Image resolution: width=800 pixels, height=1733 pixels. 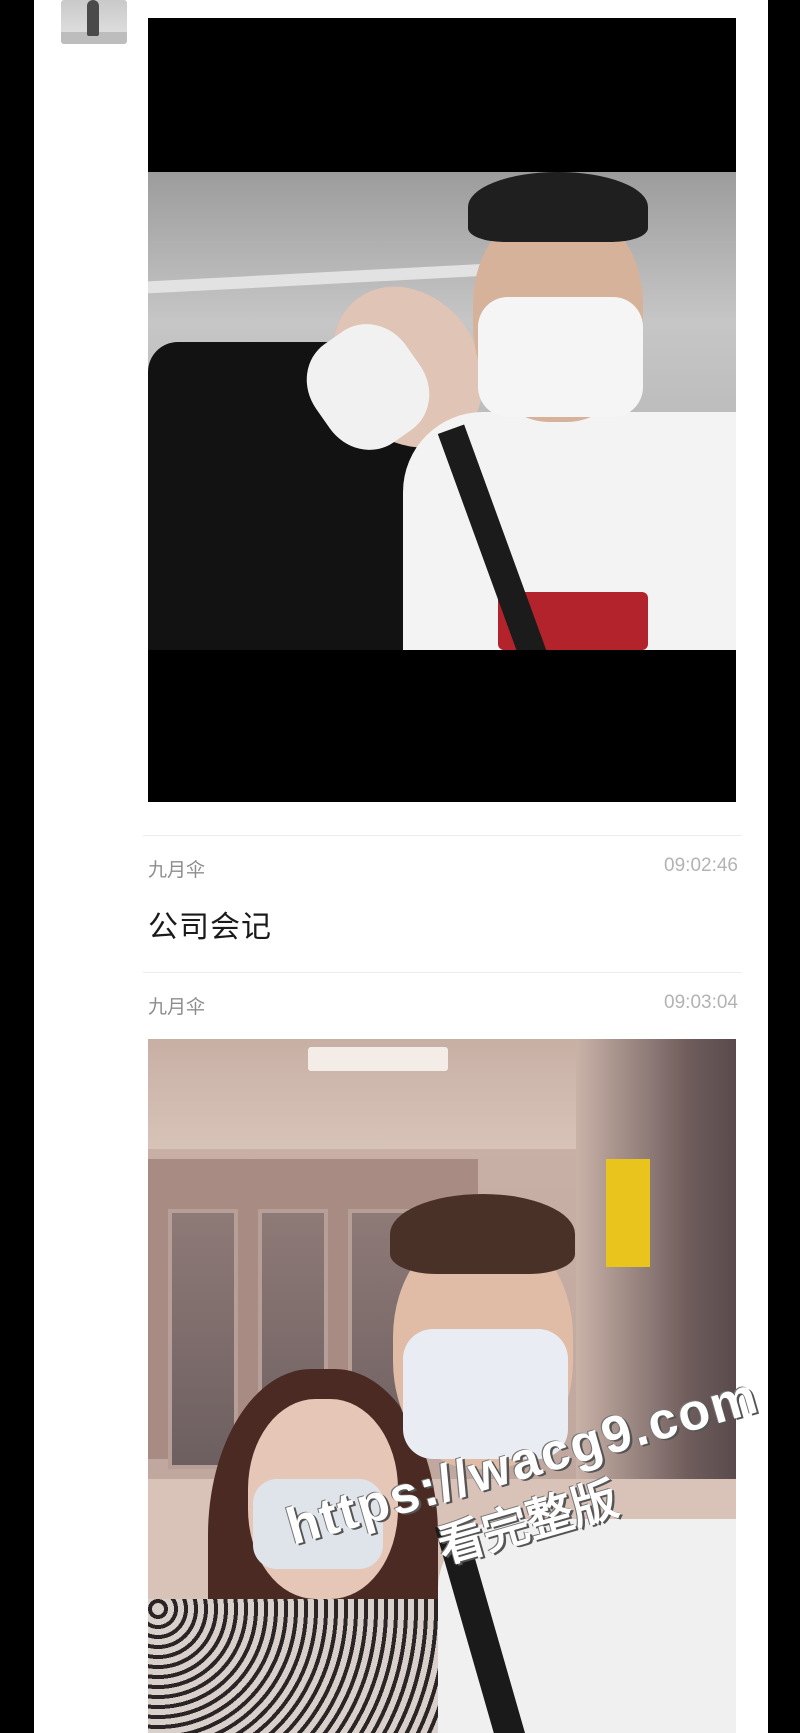 What do you see at coordinates (298, 1666) in the screenshot?
I see `image-top-left` at bounding box center [298, 1666].